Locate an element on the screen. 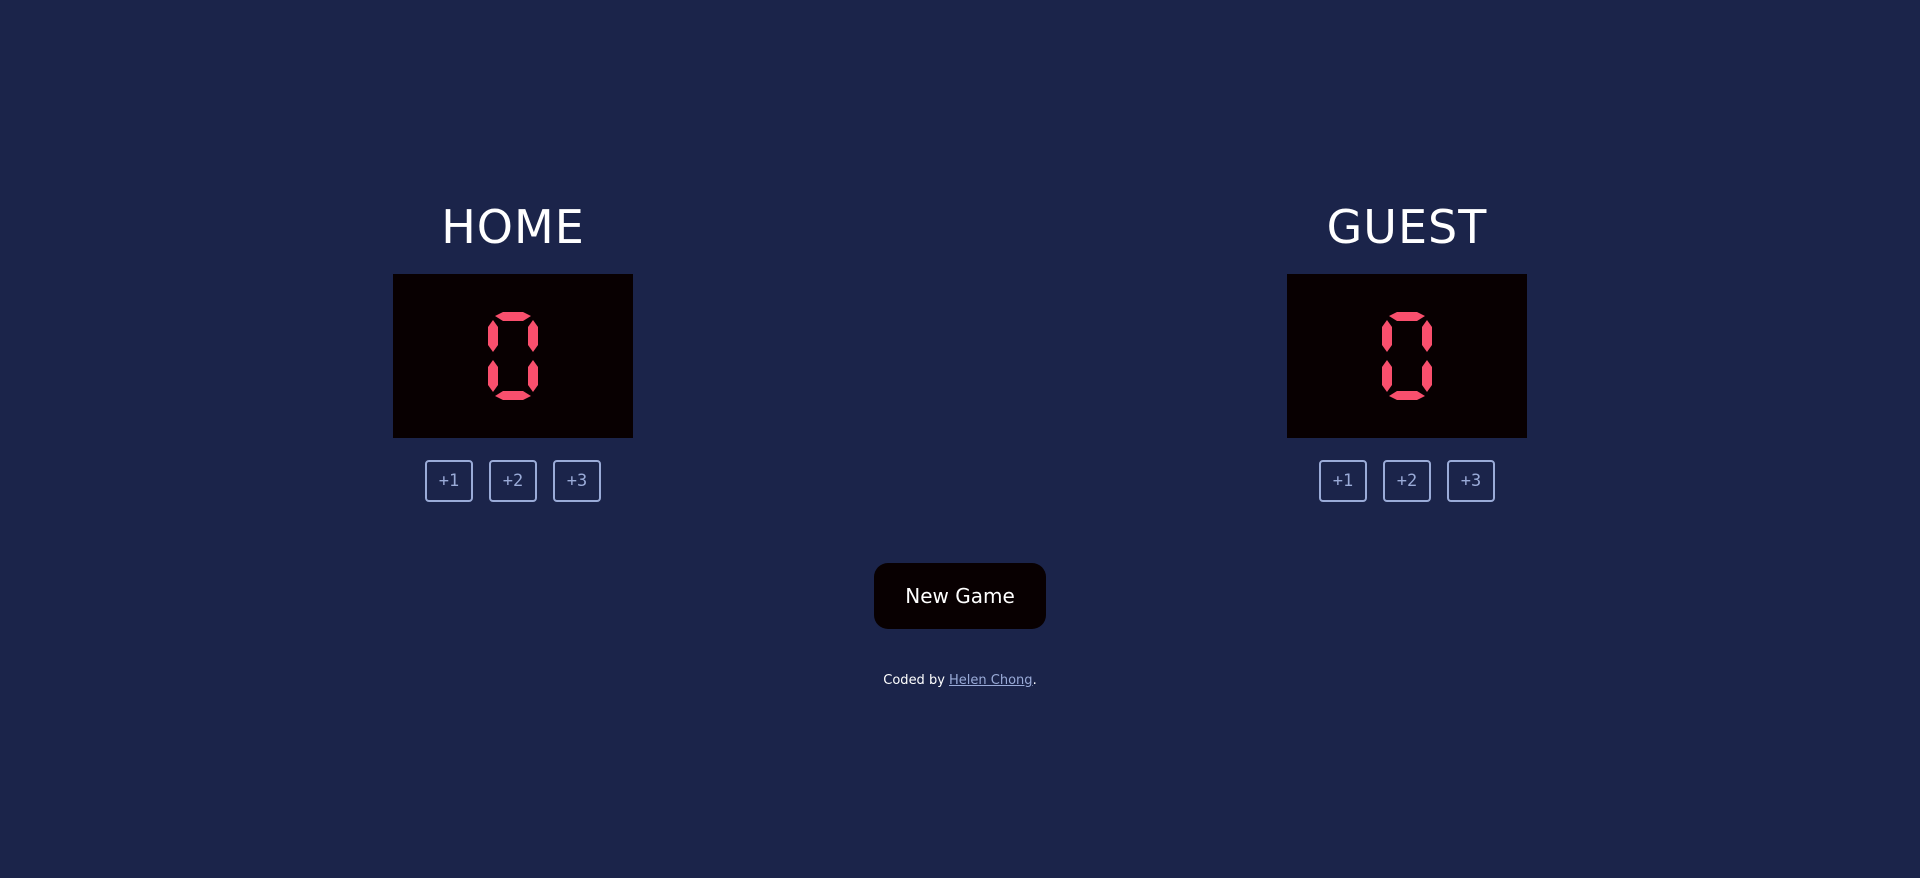 This screenshot has height=878, width=1920. guest-score-display is located at coordinates (1407, 356).